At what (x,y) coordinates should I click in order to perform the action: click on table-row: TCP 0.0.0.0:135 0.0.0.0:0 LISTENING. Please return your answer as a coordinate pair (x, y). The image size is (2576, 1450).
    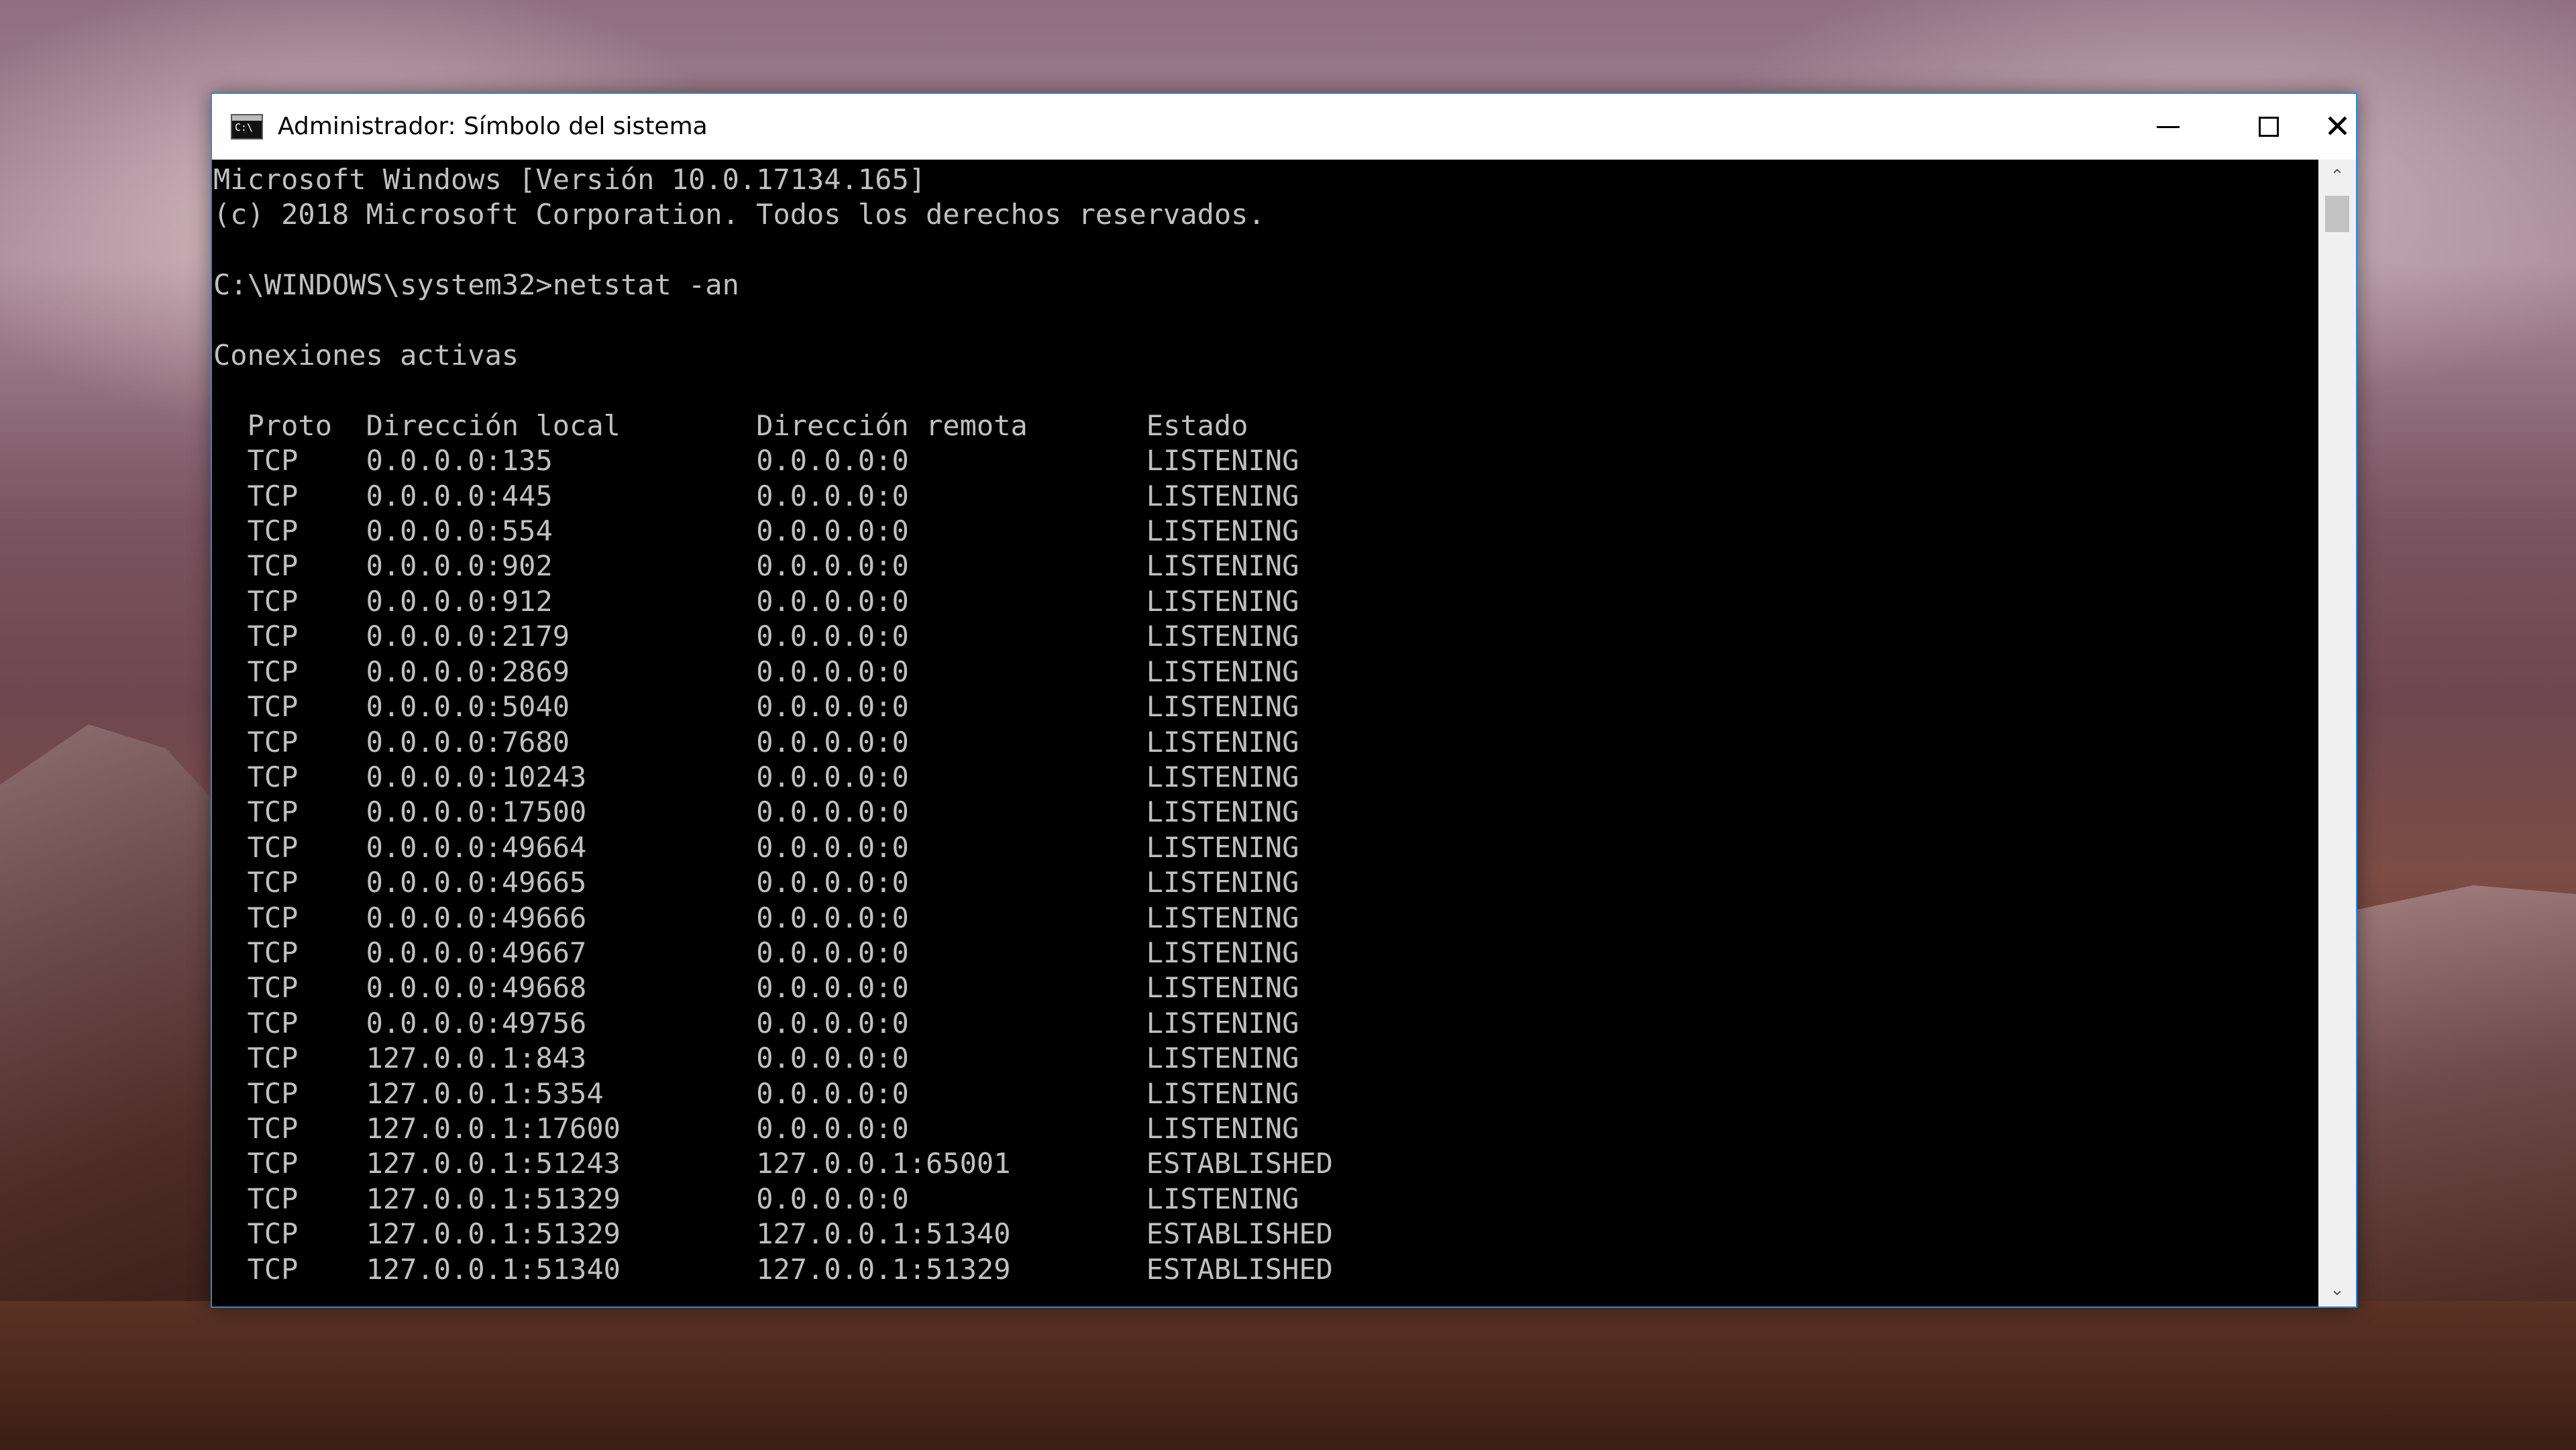
    Looking at the image, I should click on (756, 460).